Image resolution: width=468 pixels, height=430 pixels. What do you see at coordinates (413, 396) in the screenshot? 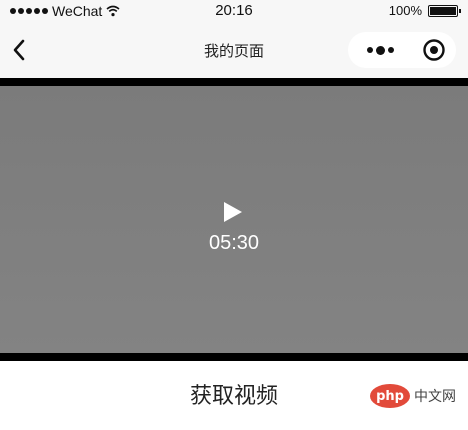
I see `watermark: php 中文网` at bounding box center [413, 396].